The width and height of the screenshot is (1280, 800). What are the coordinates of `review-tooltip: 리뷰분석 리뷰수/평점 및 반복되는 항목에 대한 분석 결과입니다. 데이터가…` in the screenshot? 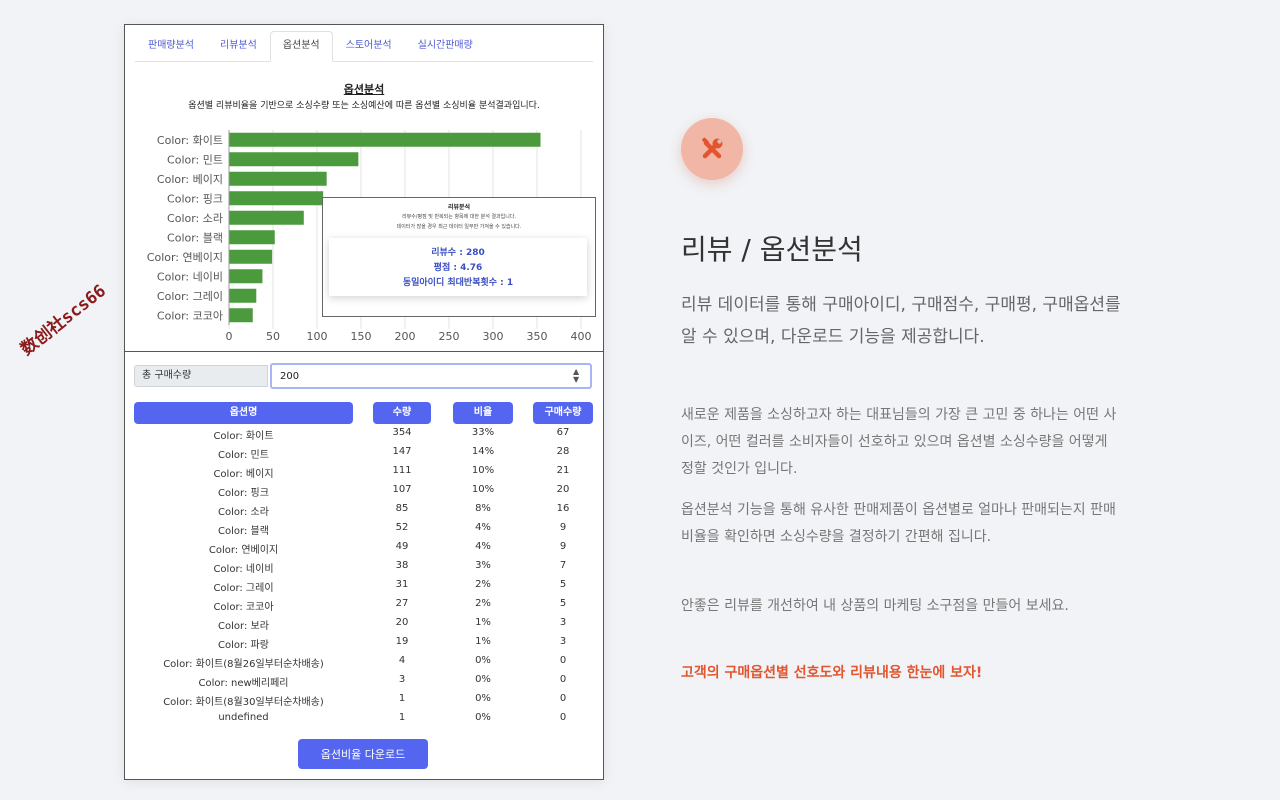 It's located at (459, 257).